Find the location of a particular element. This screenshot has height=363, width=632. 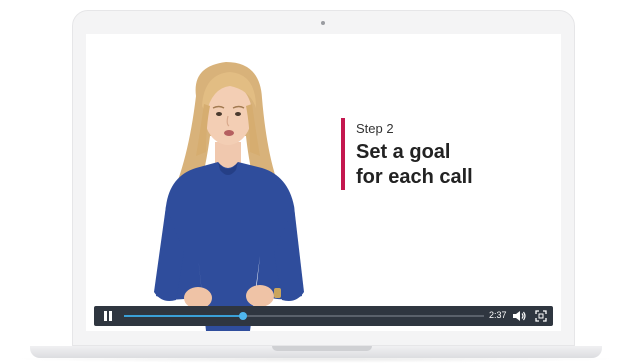

volume-icon is located at coordinates (519, 316).